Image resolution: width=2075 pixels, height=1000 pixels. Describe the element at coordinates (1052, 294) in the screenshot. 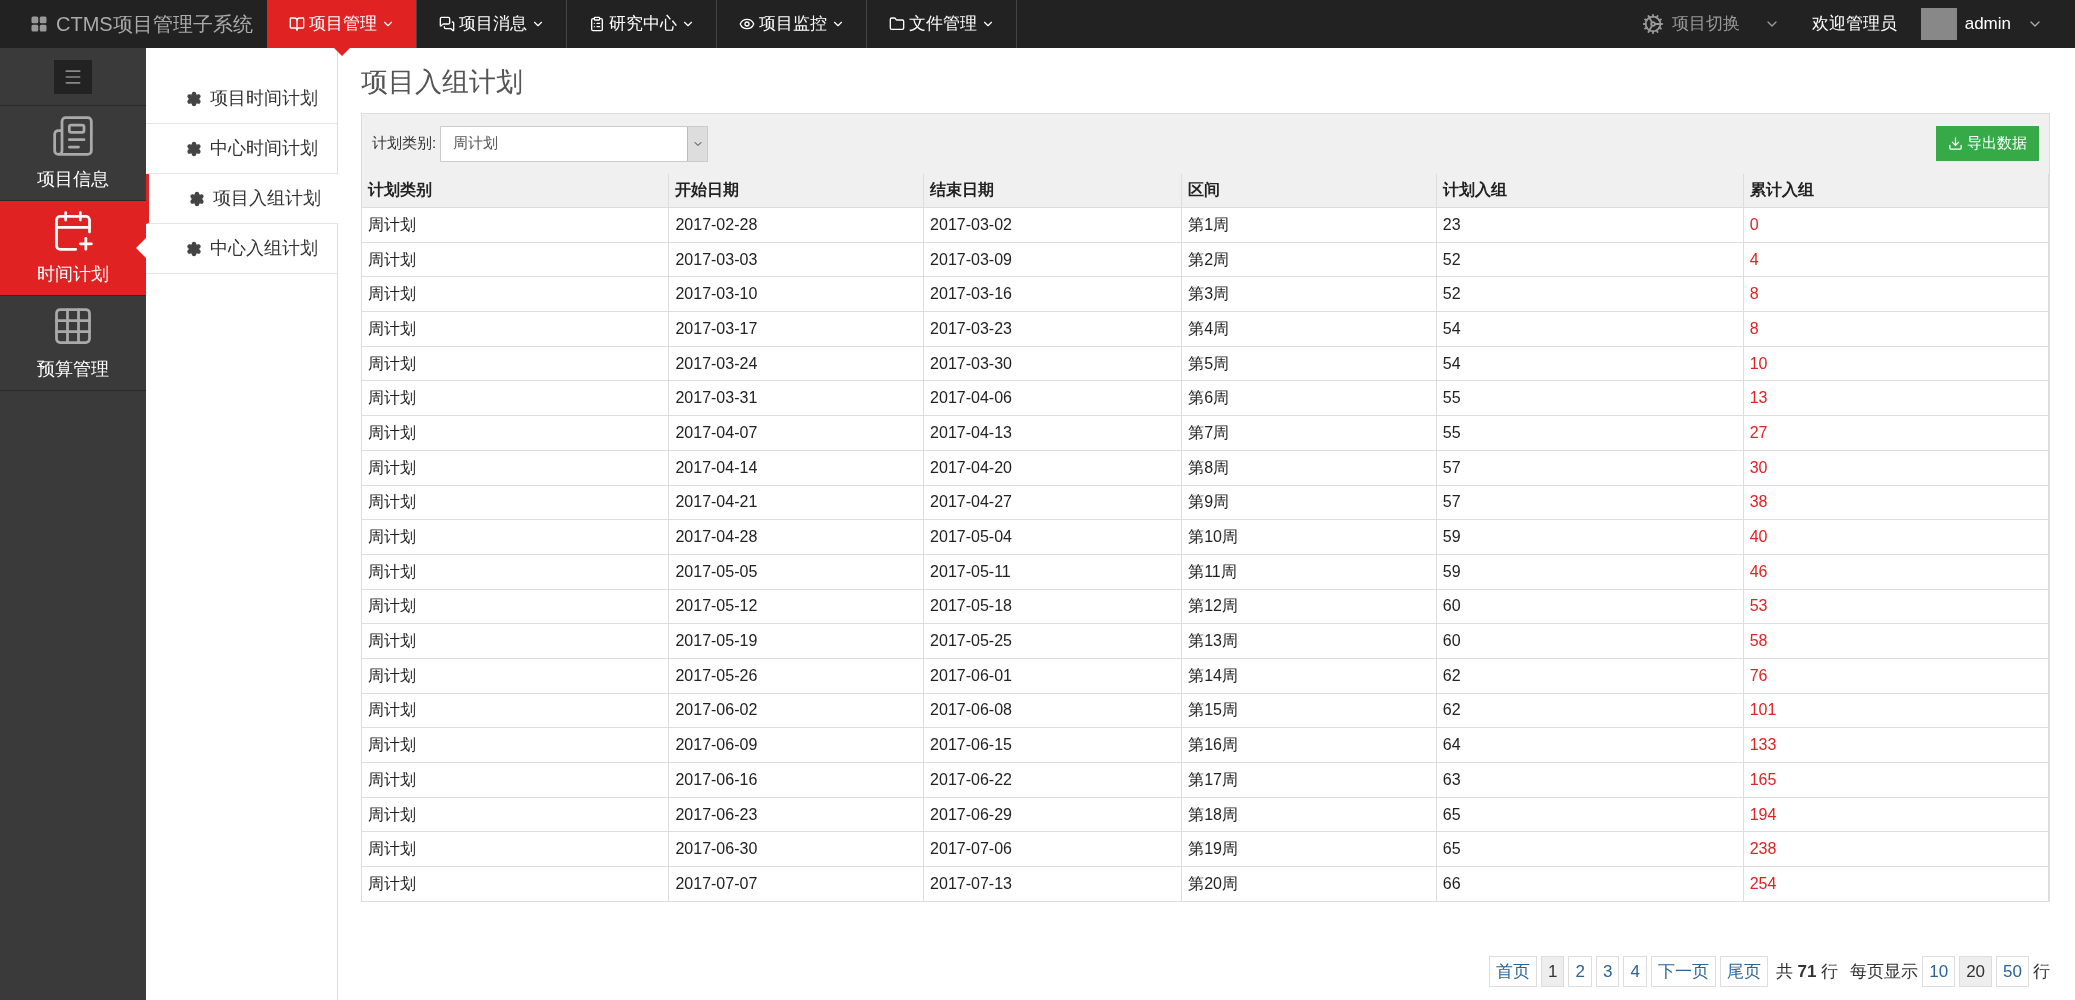

I see `table-cell: 2017-03-16` at that location.